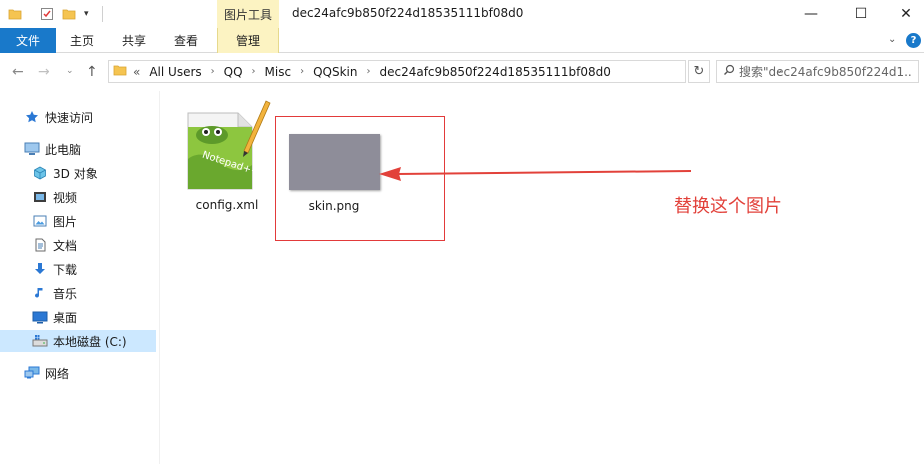 The width and height of the screenshot is (924, 464). Describe the element at coordinates (57, 373) in the screenshot. I see `sidebar-item-label: 网络` at that location.